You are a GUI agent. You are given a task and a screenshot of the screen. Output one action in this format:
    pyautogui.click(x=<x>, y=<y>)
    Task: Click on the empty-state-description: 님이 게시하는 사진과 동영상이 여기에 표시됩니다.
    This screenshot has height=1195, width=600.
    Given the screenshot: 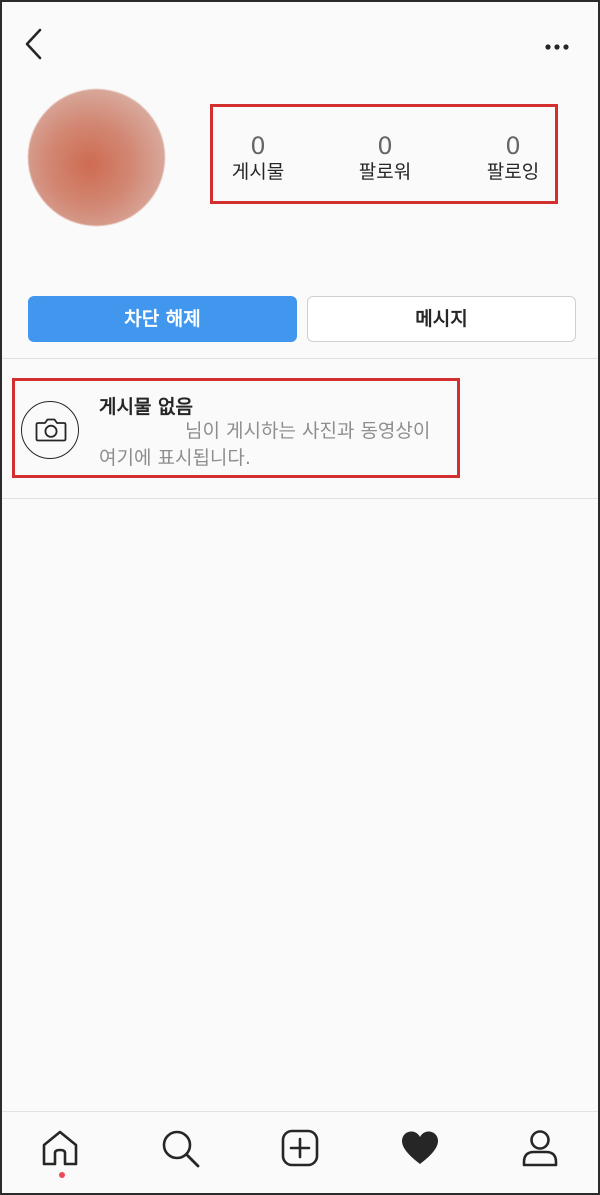 What is the action you would take?
    pyautogui.click(x=279, y=445)
    